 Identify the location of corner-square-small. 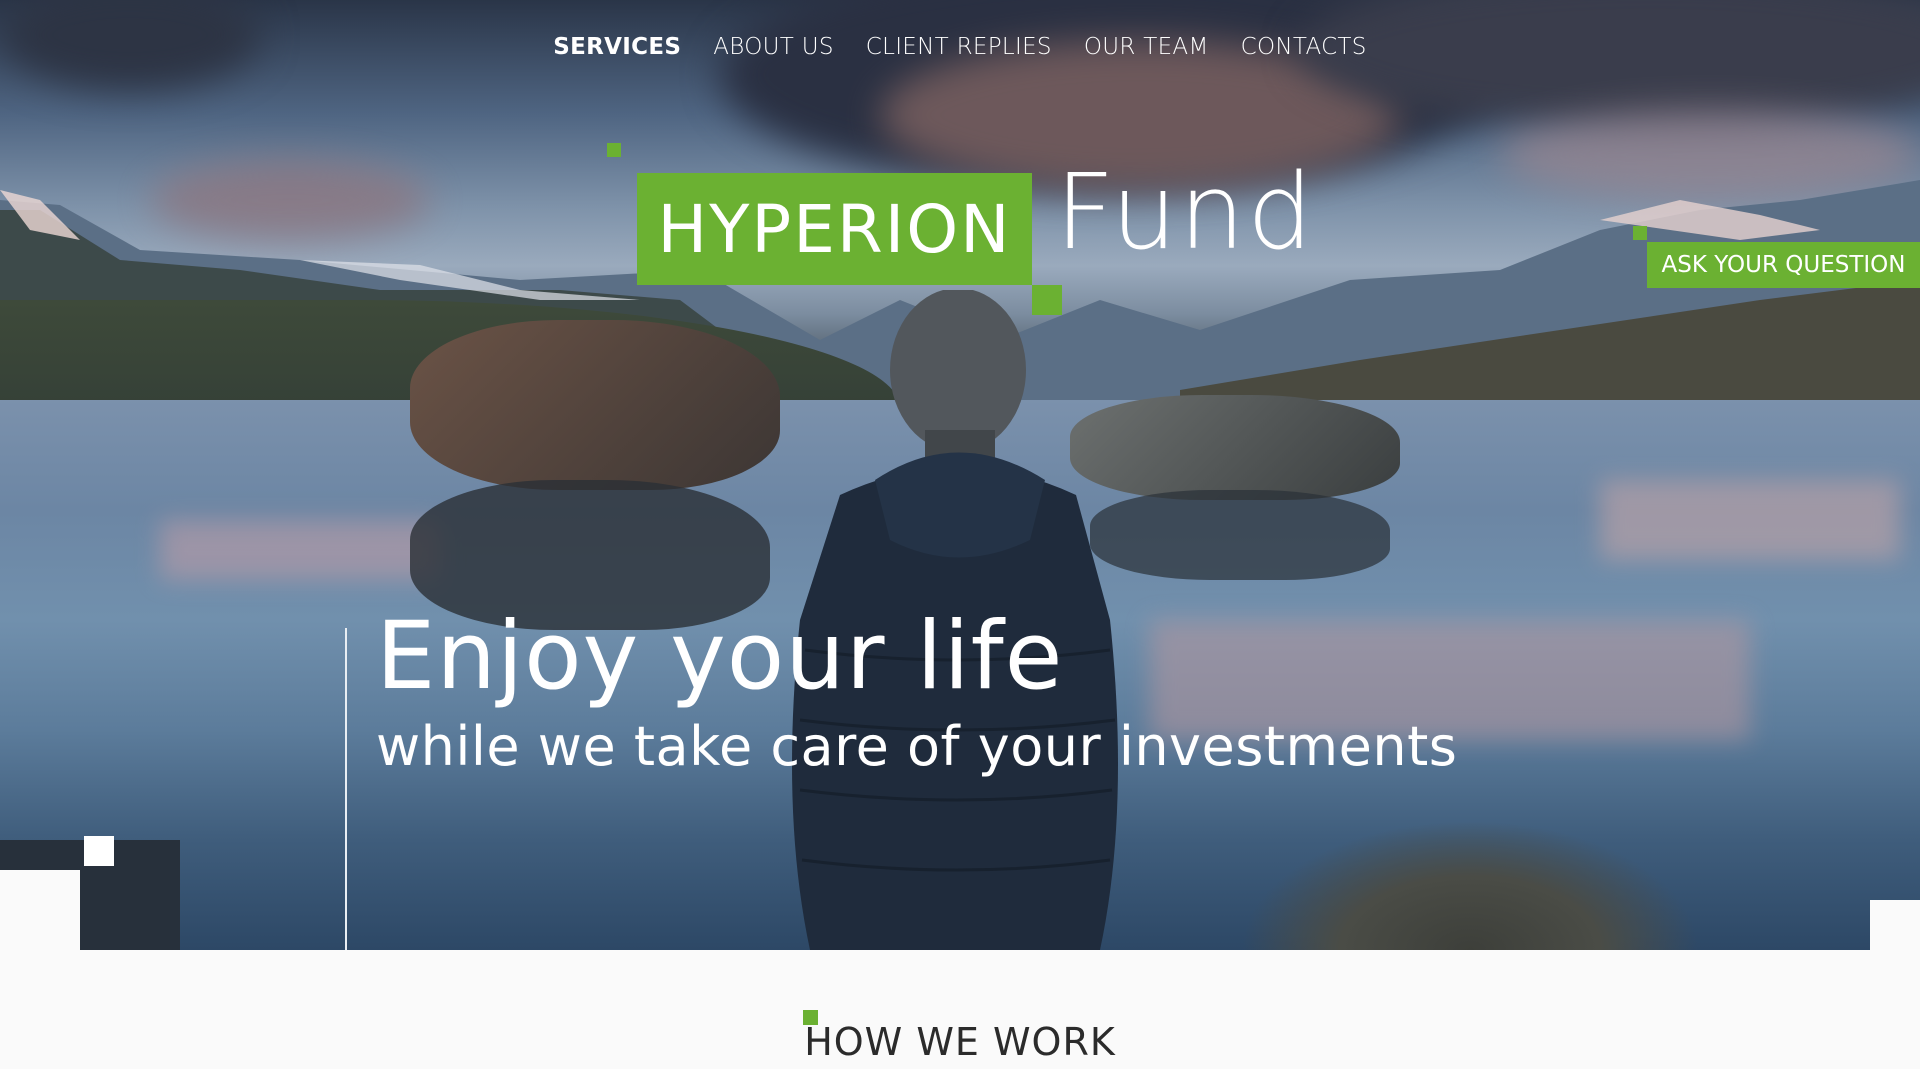
(99, 851).